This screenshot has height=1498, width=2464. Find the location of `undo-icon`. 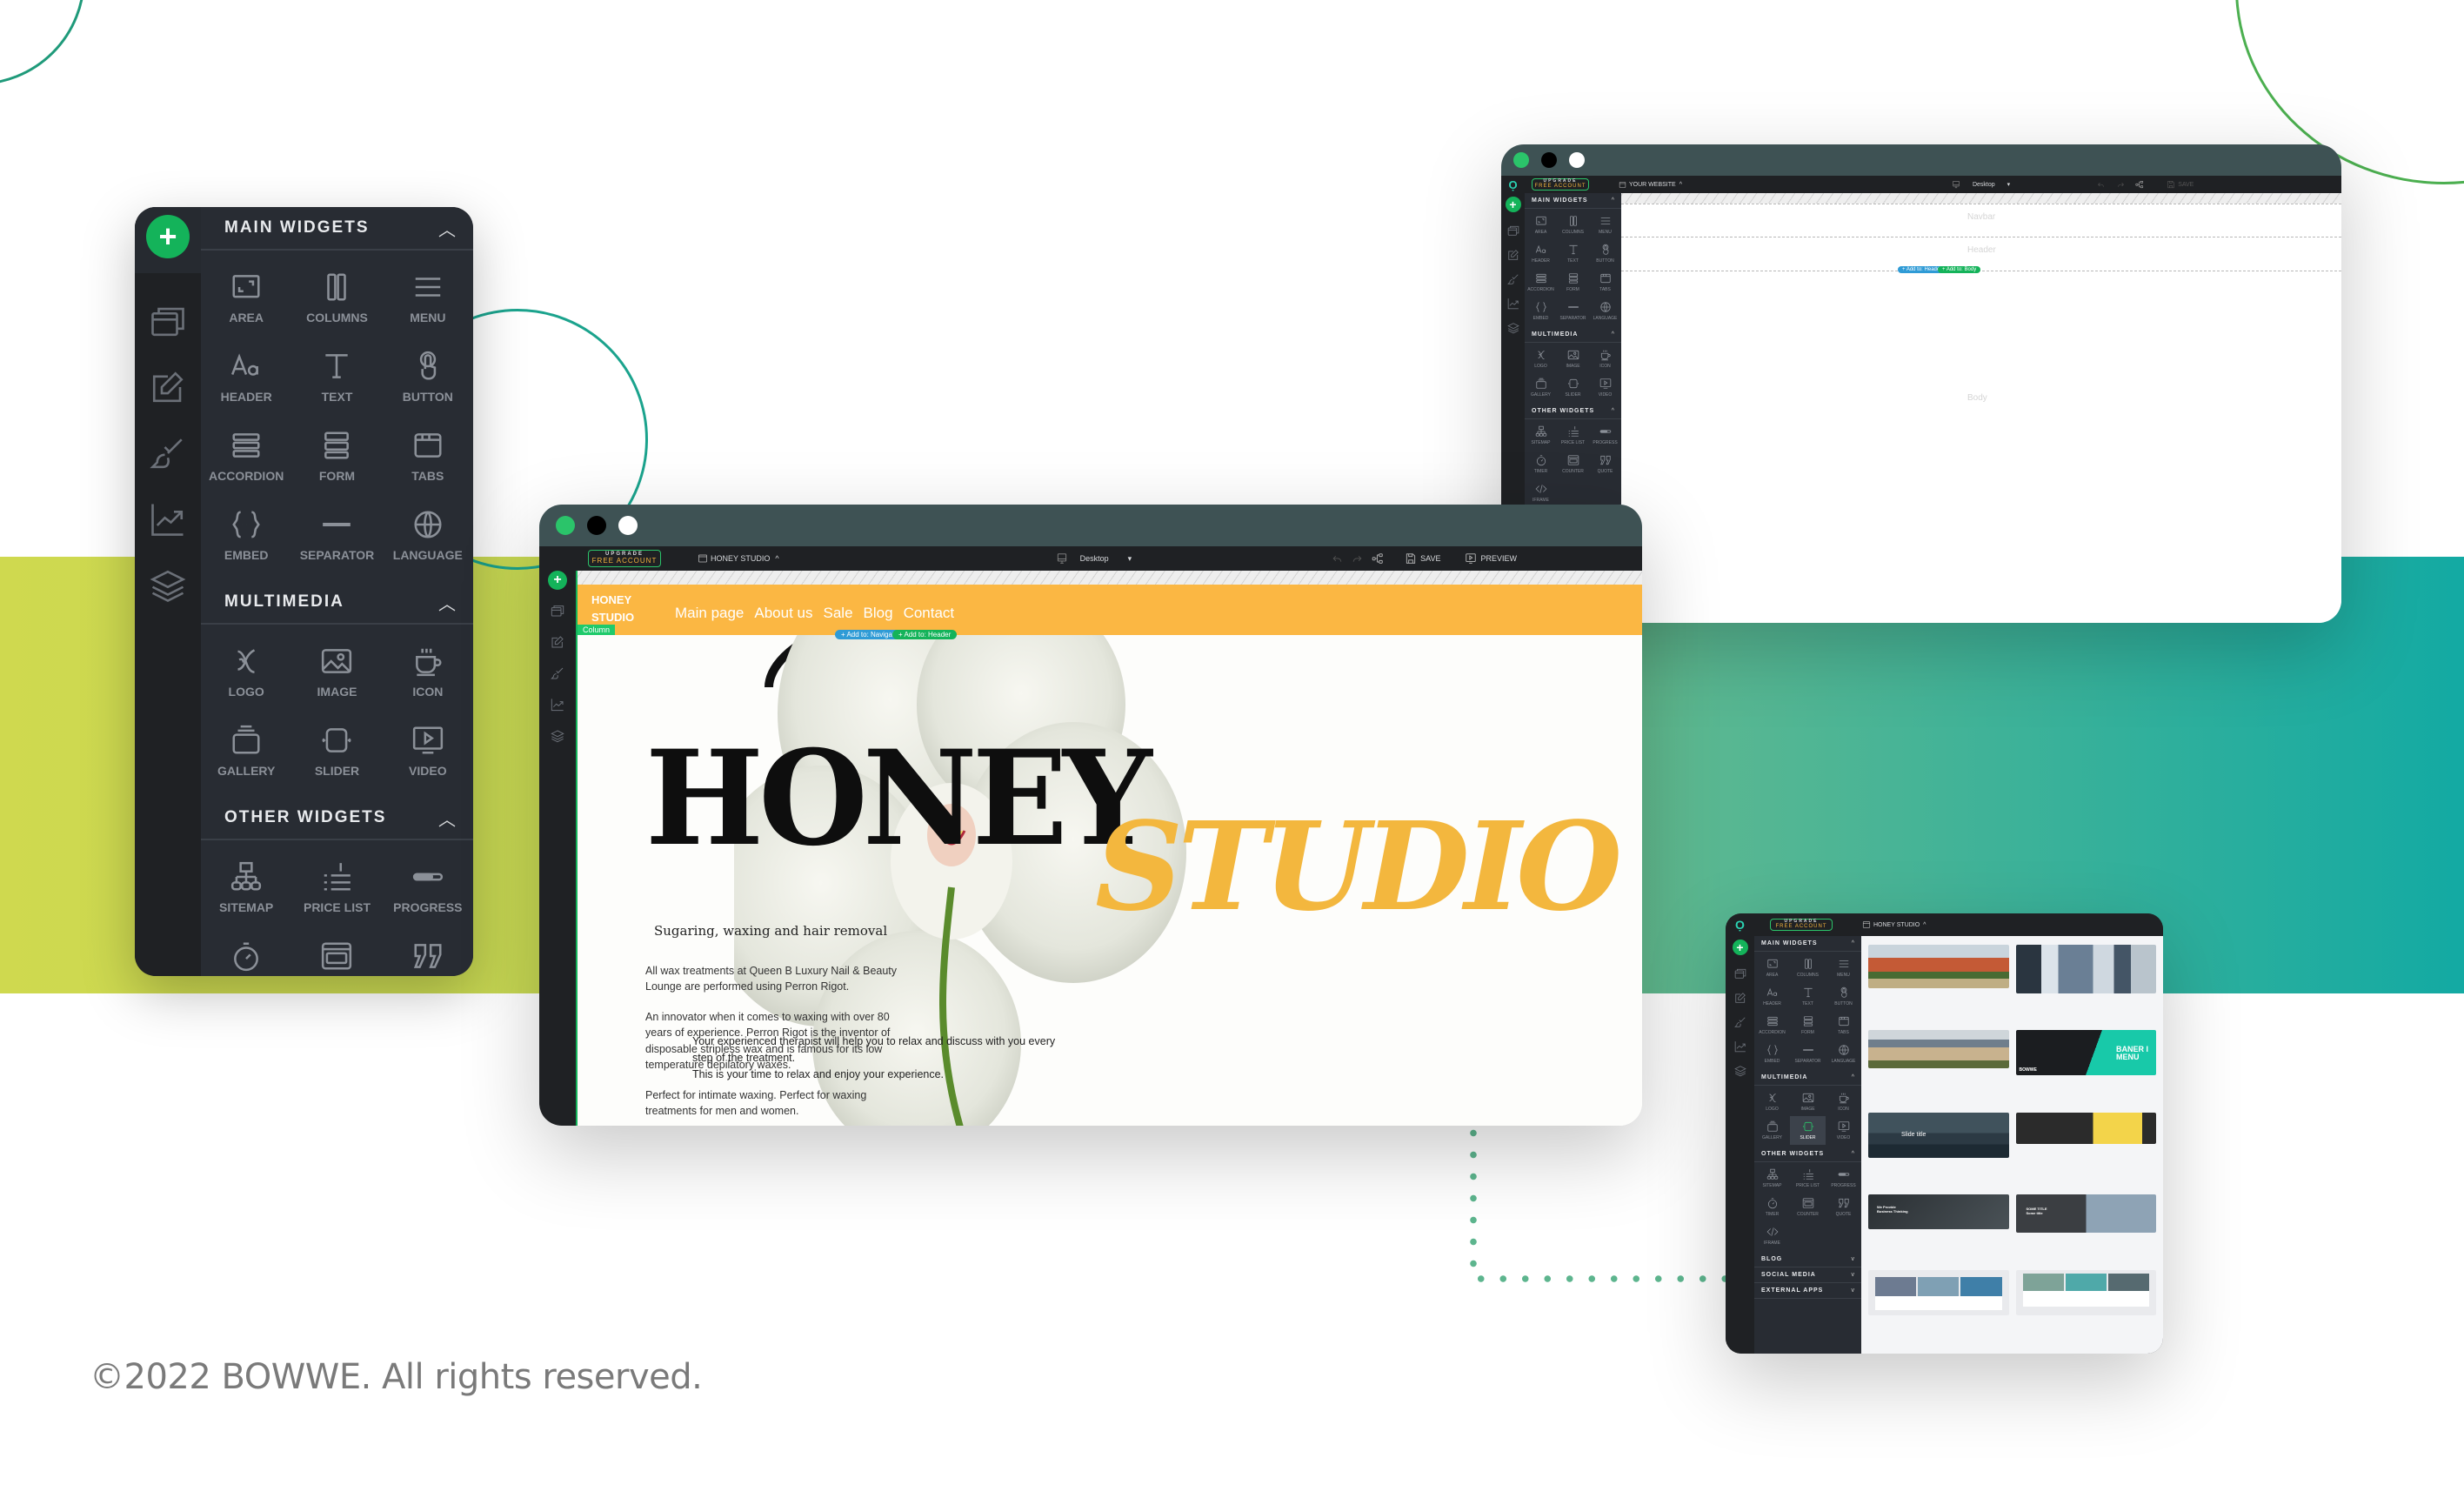

undo-icon is located at coordinates (1337, 559).